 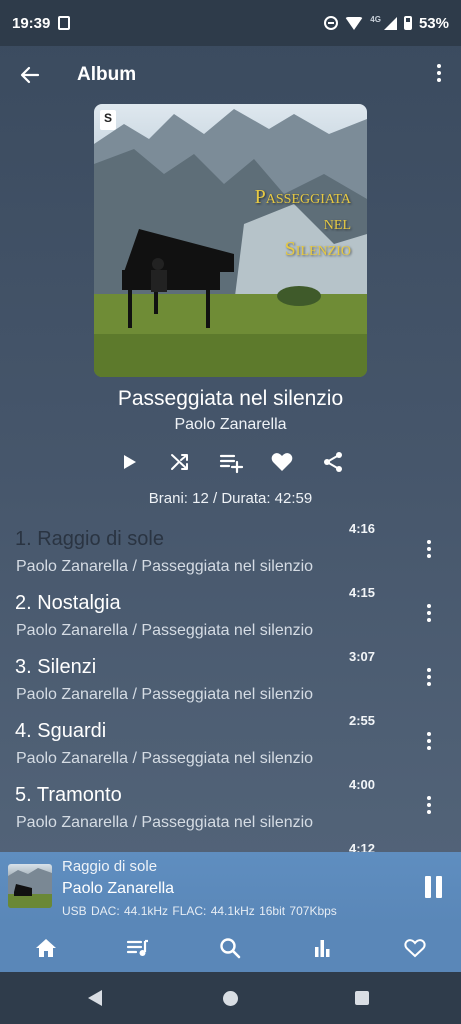 What do you see at coordinates (439, 75) in the screenshot?
I see `more-vert-icon` at bounding box center [439, 75].